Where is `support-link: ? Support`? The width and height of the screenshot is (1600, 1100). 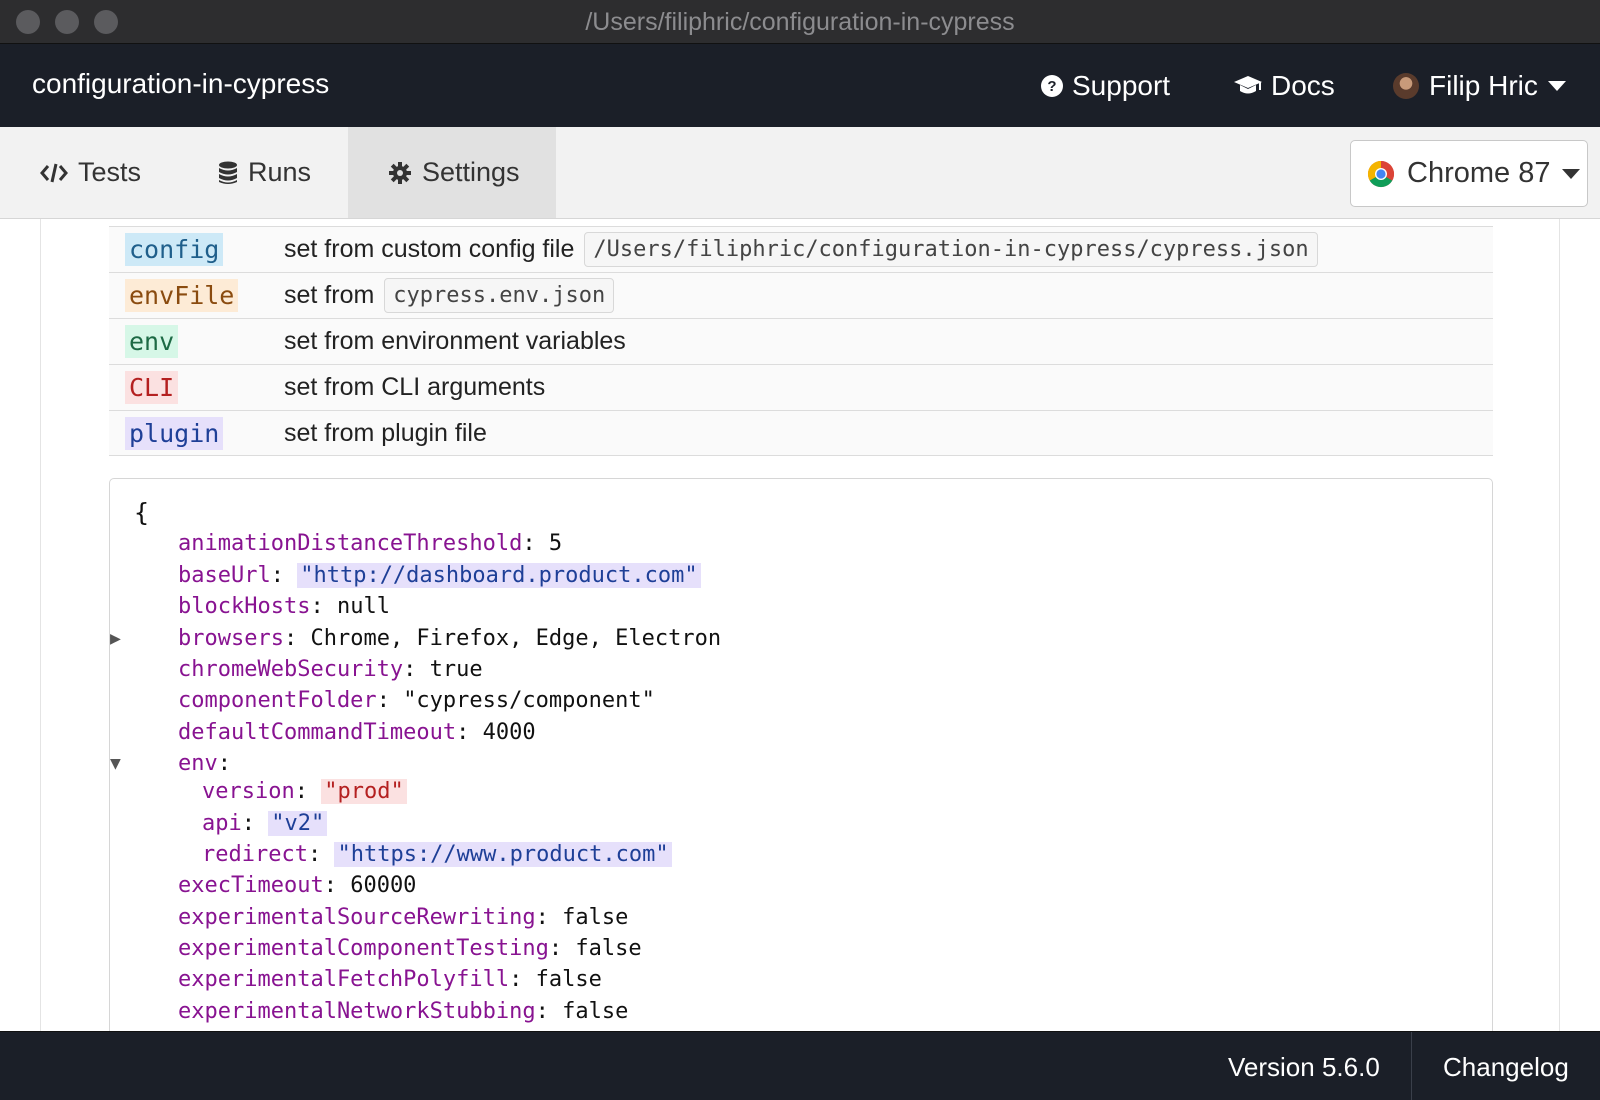 support-link: ? Support is located at coordinates (1105, 86).